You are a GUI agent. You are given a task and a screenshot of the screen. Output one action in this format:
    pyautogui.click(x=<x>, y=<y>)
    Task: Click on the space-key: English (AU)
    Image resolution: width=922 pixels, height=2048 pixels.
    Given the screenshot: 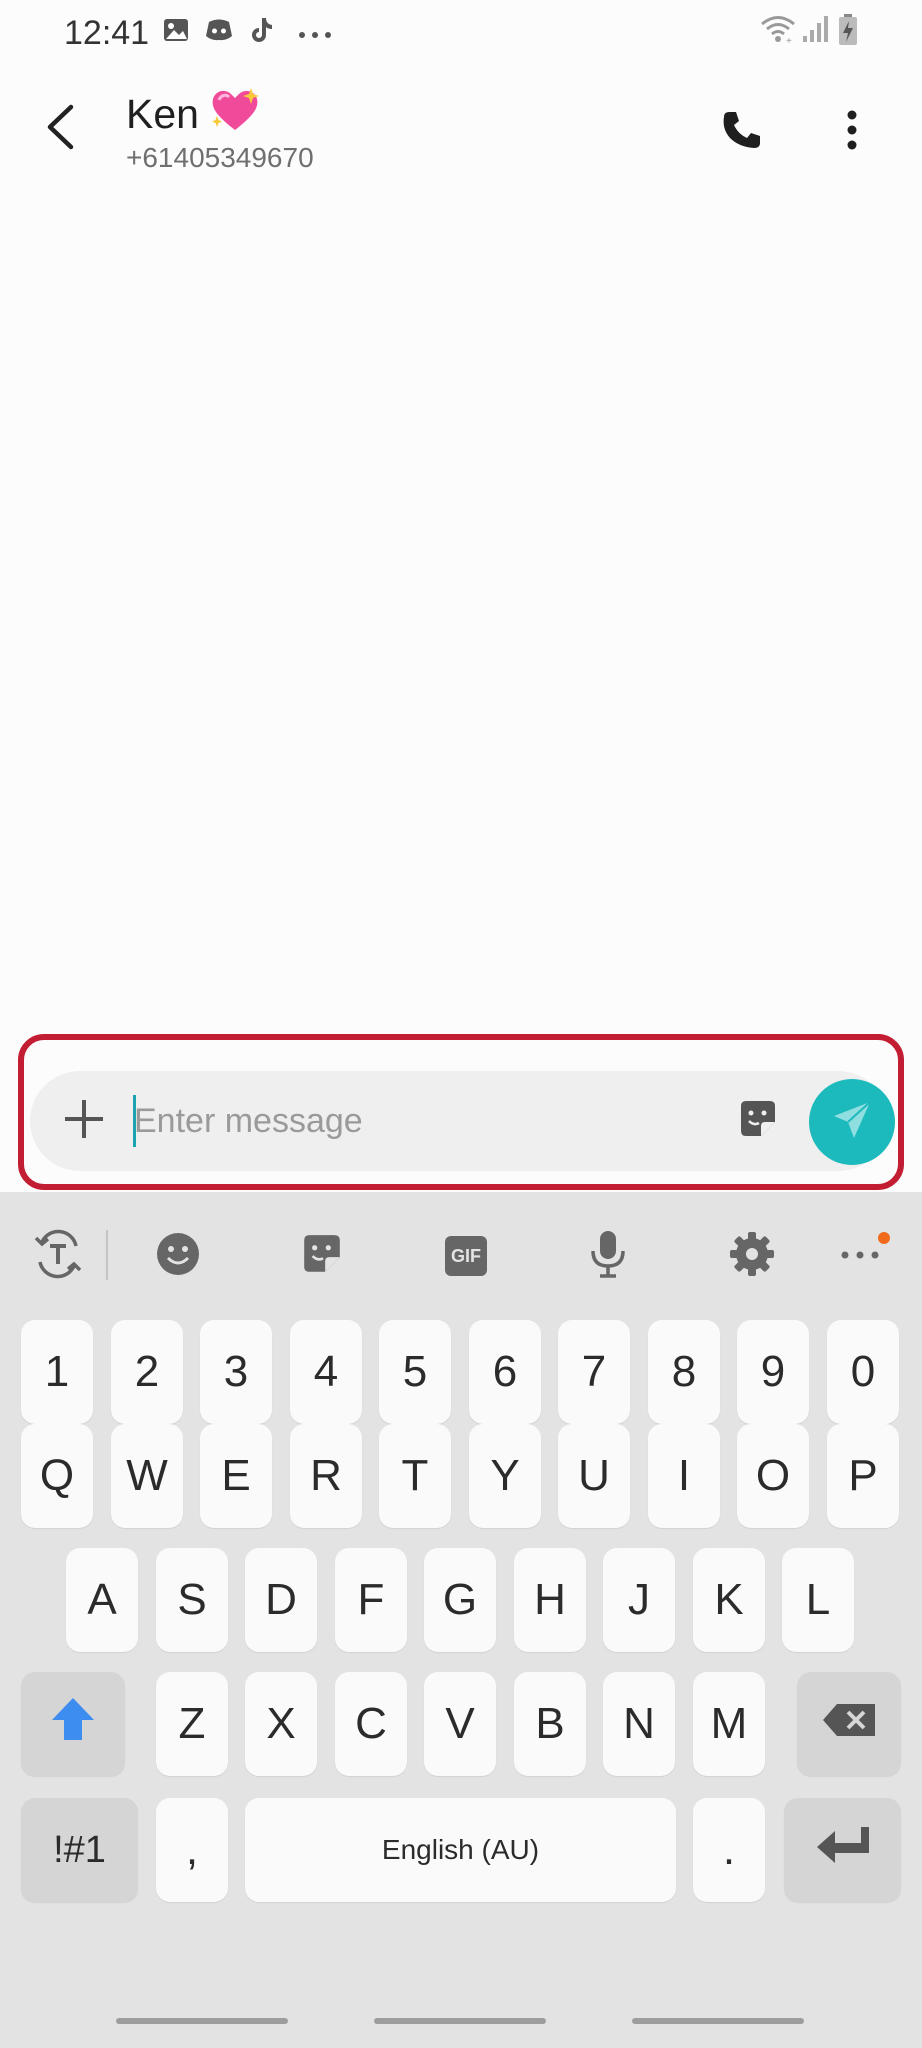 What is the action you would take?
    pyautogui.click(x=460, y=1850)
    